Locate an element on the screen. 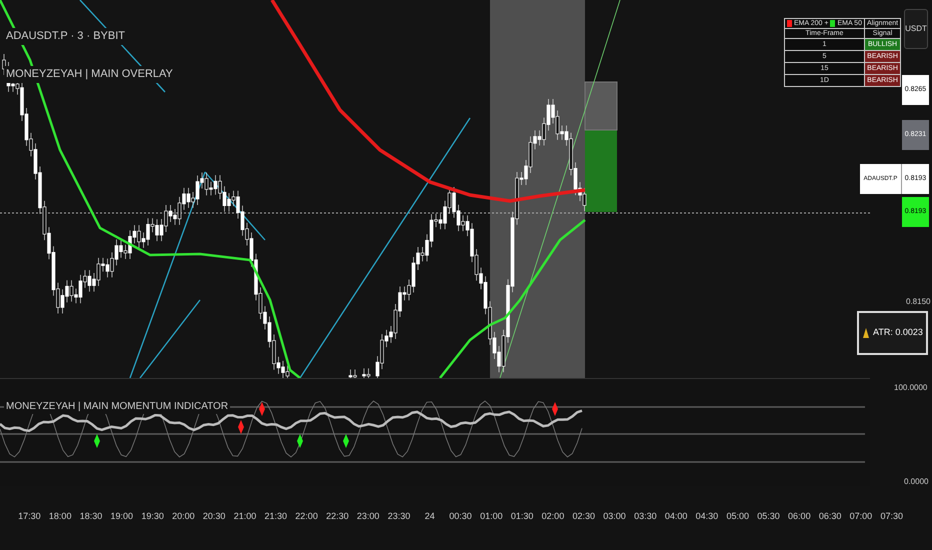 The image size is (932, 550). time-label: 23:00 is located at coordinates (368, 516).